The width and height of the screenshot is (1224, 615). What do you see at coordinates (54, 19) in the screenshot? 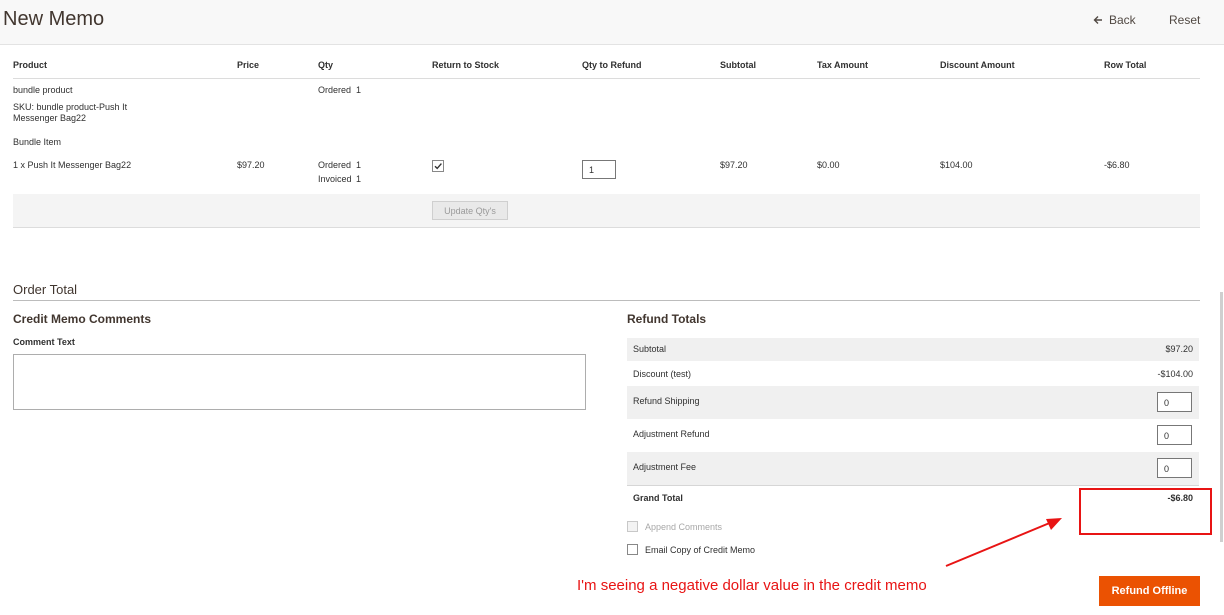
I see `page-title: New Memo` at bounding box center [54, 19].